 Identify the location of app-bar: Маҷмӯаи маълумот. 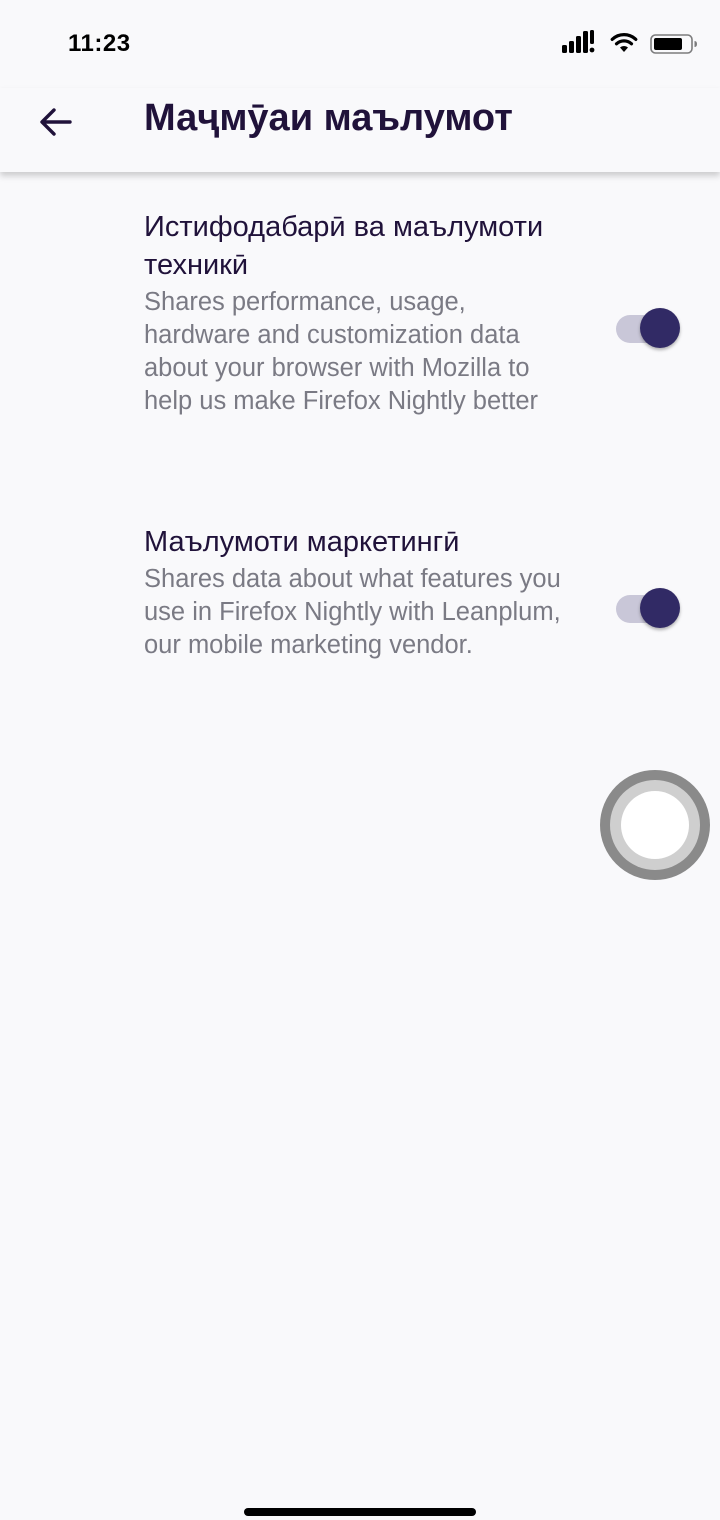
(360, 130).